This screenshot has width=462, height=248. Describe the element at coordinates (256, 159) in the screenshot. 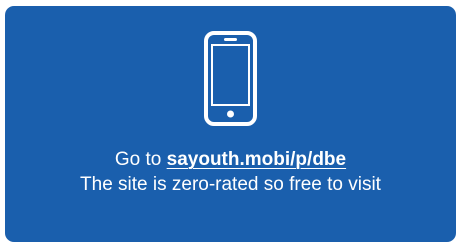

I see `site-link: sayouth.mobi/p/dbe` at that location.